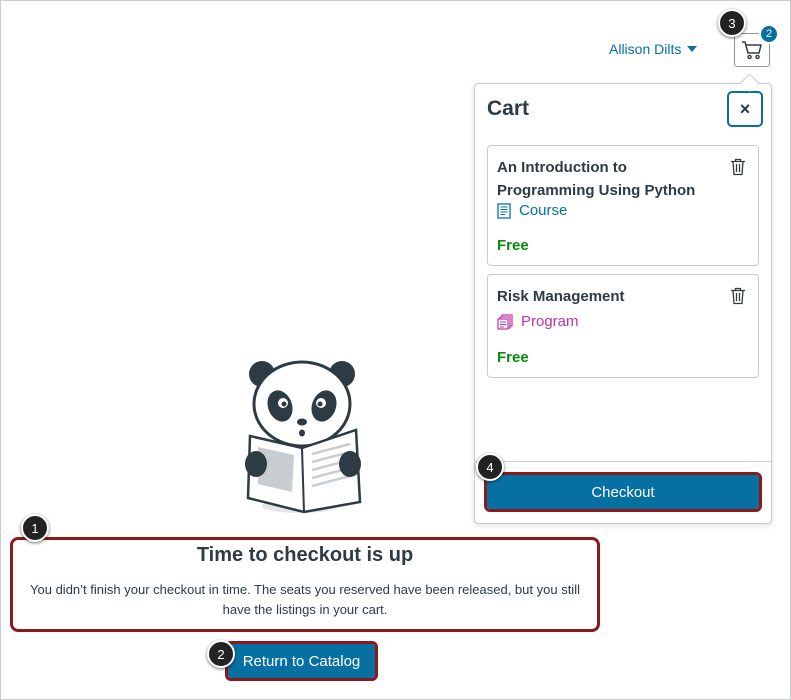 The image size is (791, 700). What do you see at coordinates (609, 296) in the screenshot?
I see `cart-item-title: Risk Management` at bounding box center [609, 296].